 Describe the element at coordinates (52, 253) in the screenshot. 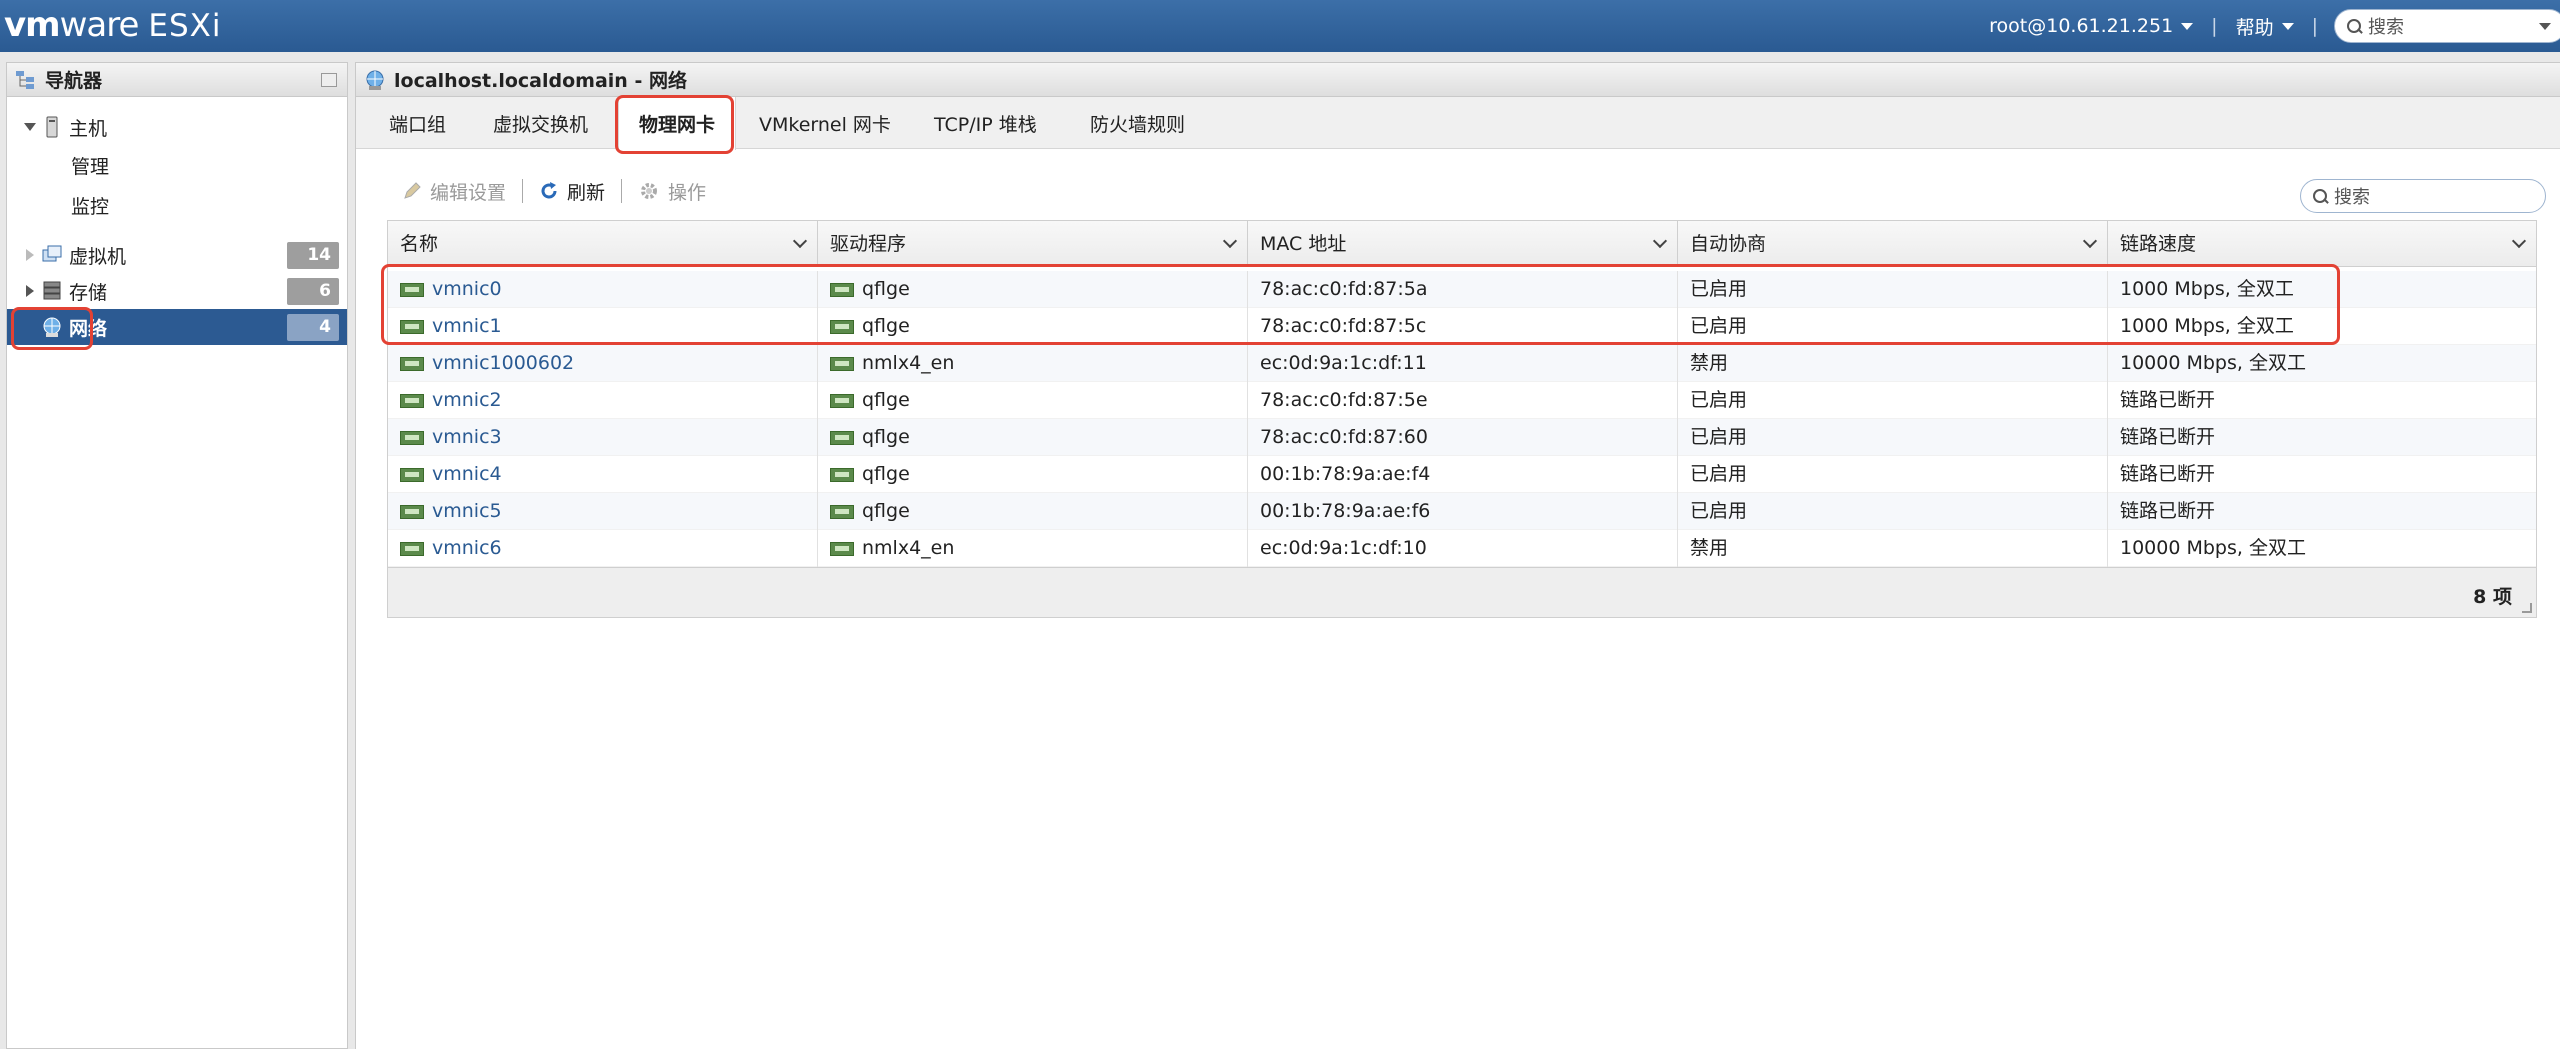

I see `vm-icon` at that location.